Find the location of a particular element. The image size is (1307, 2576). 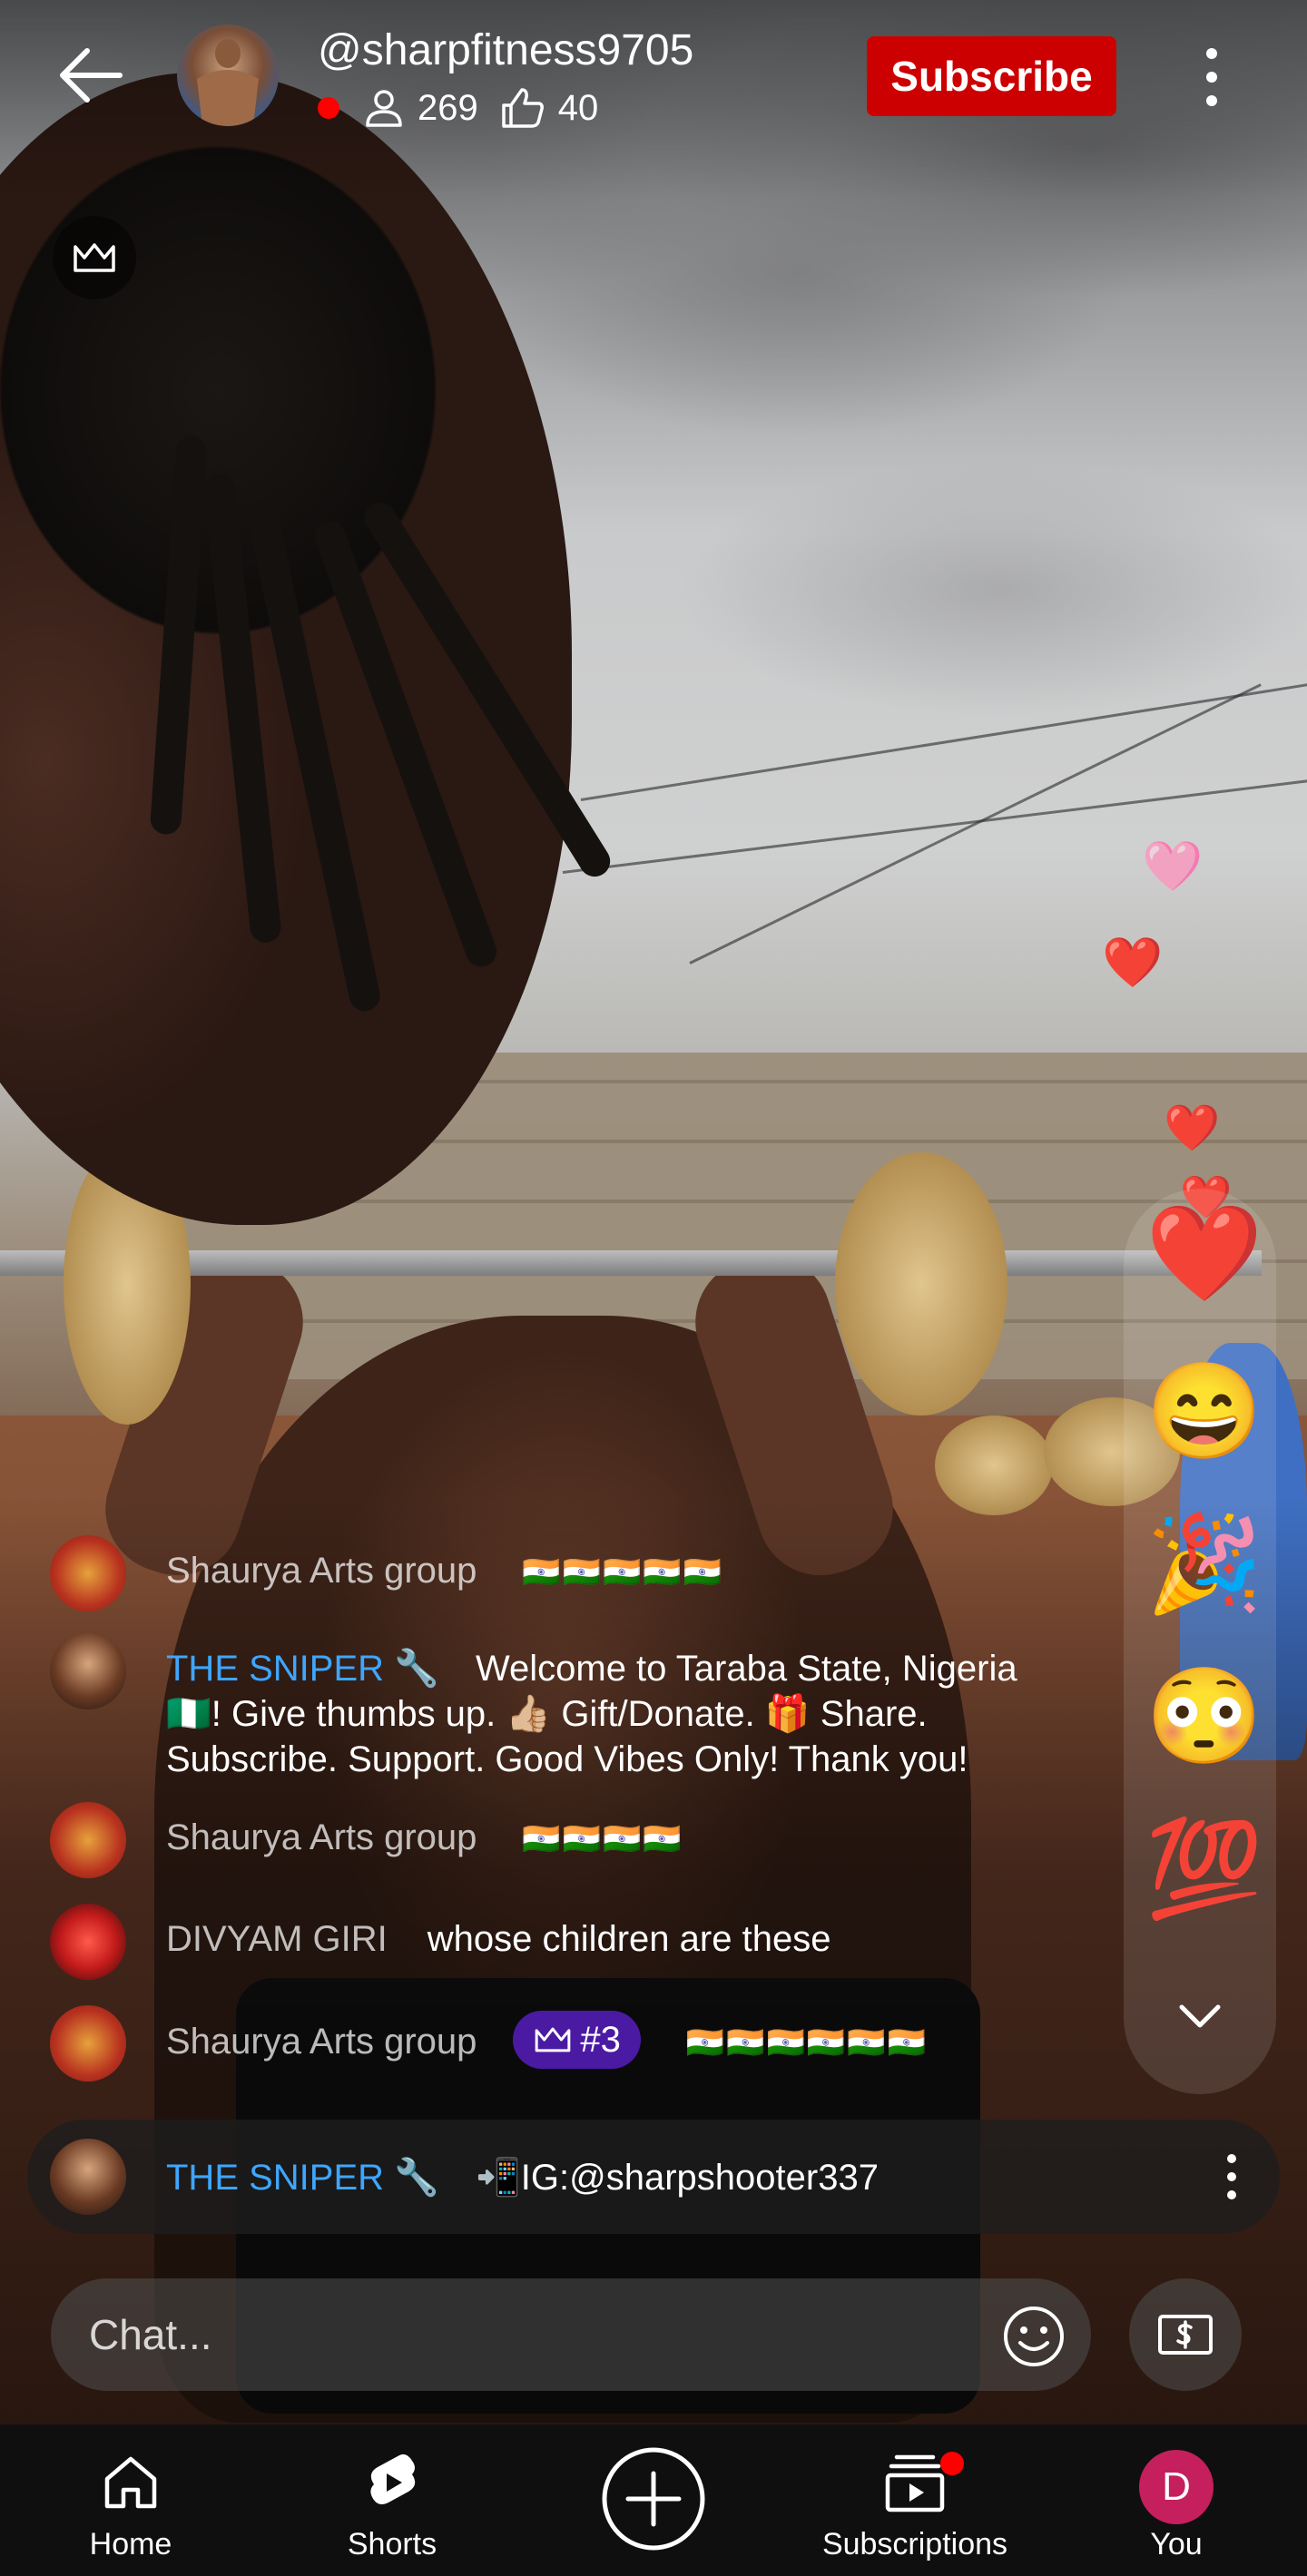

like-count: 40 is located at coordinates (578, 107).